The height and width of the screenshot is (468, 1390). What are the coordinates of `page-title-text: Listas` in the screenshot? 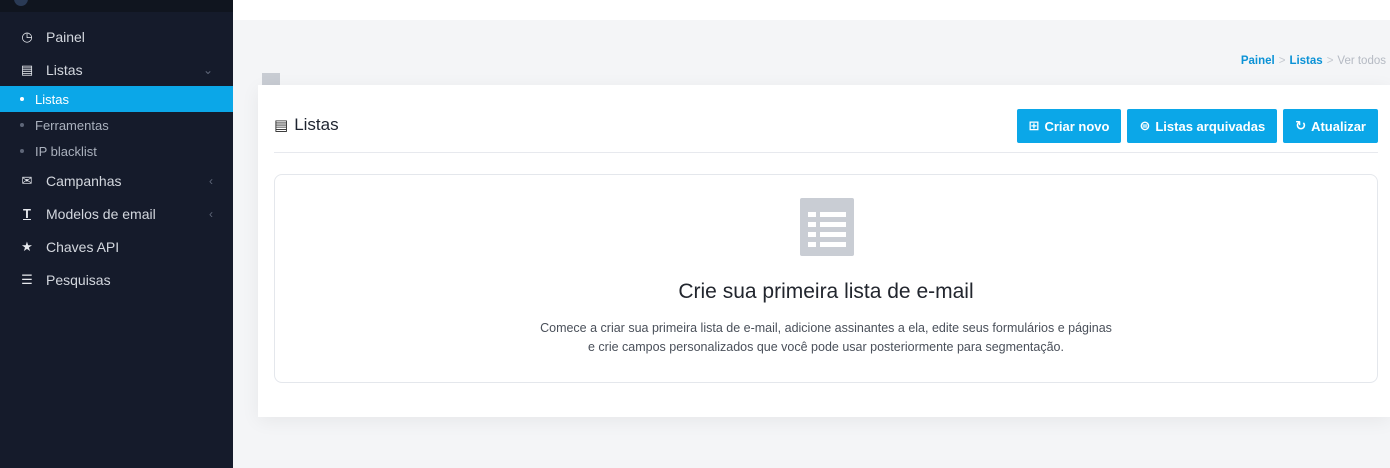 It's located at (316, 124).